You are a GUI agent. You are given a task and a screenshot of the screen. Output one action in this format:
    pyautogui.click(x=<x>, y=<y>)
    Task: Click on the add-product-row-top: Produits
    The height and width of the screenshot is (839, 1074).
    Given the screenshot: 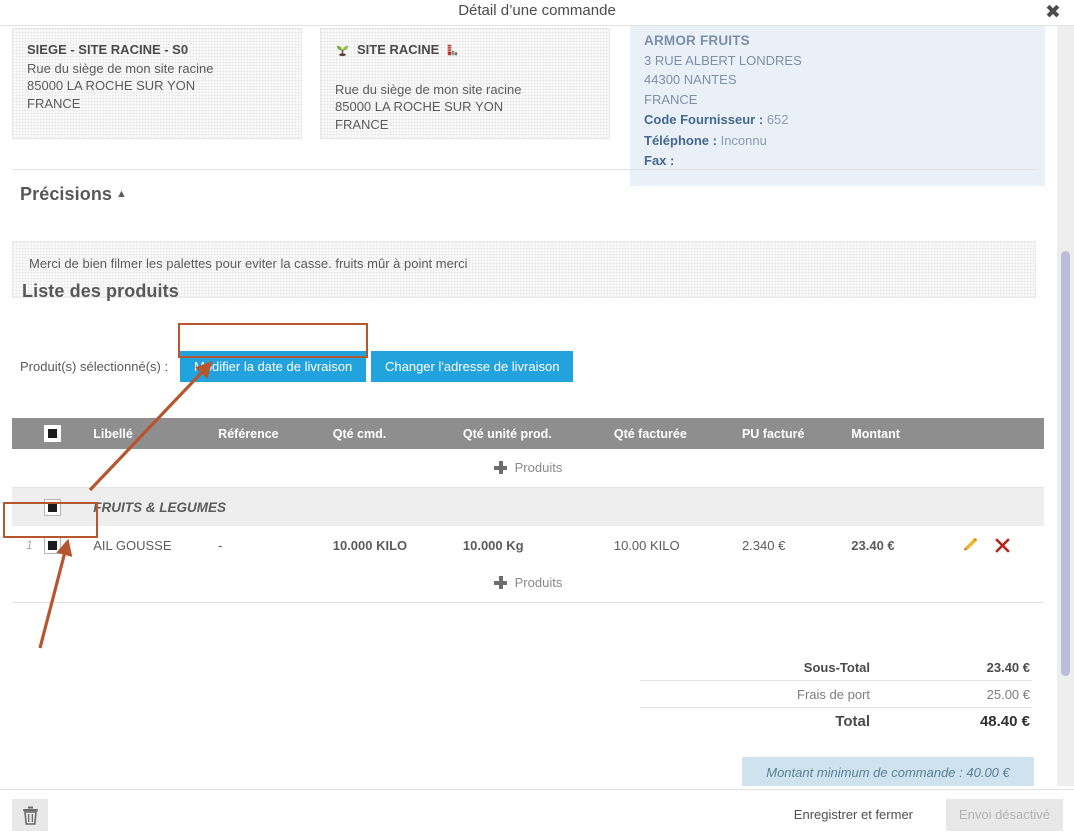 What is the action you would take?
    pyautogui.click(x=528, y=468)
    